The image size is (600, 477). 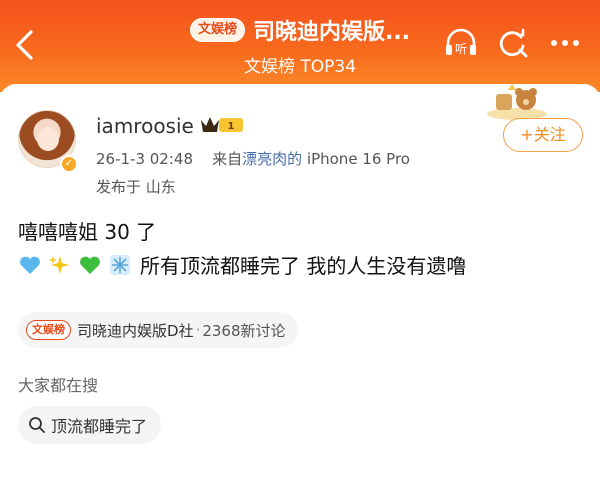 I want to click on search-icon, so click(x=37, y=425).